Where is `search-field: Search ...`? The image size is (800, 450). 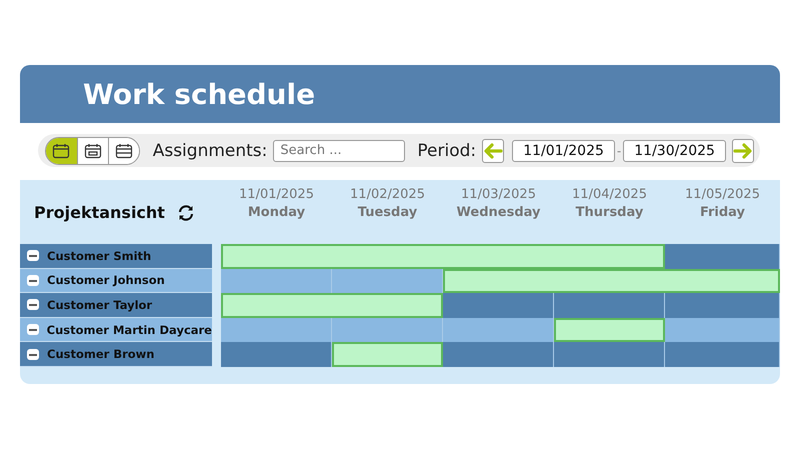 search-field: Search ... is located at coordinates (339, 151).